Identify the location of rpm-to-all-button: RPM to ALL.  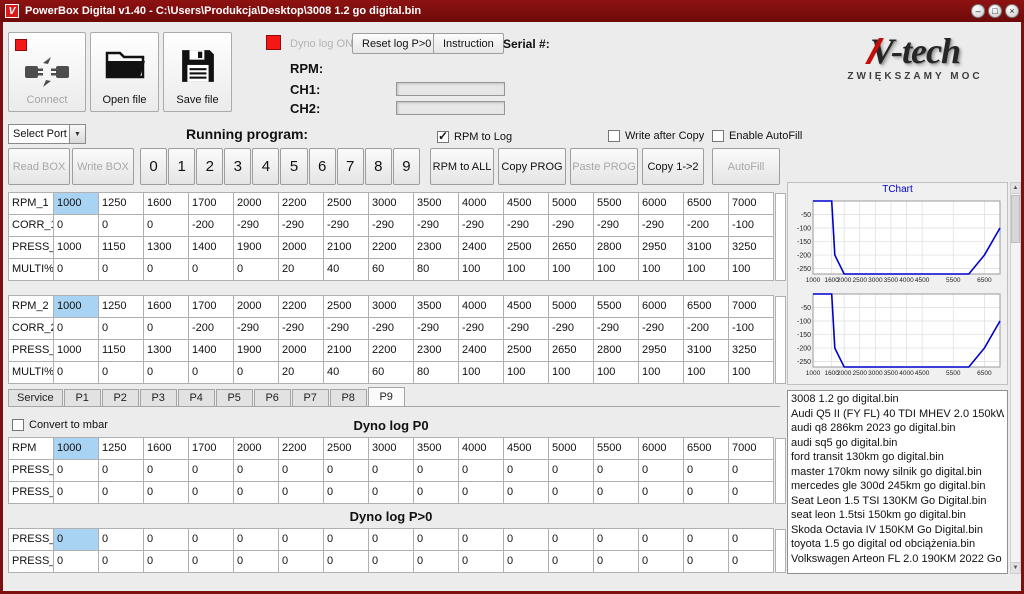
(462, 166).